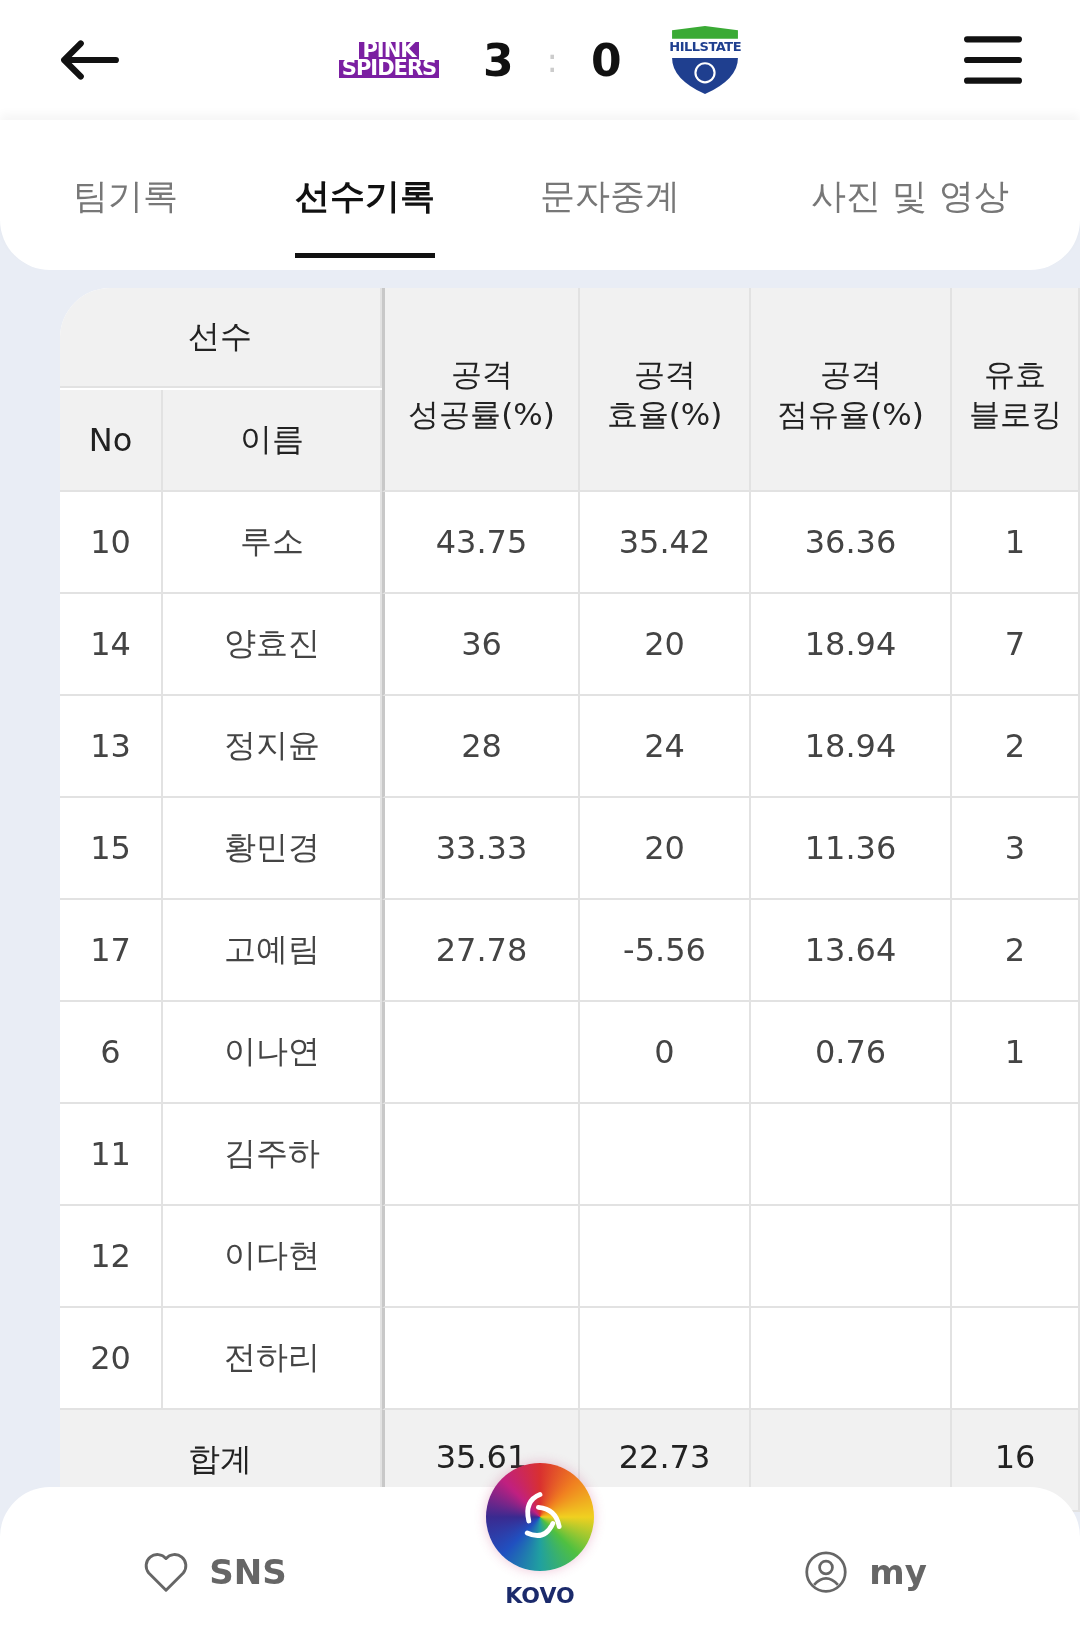 The width and height of the screenshot is (1080, 1647). I want to click on table-cell: 17, so click(111, 951).